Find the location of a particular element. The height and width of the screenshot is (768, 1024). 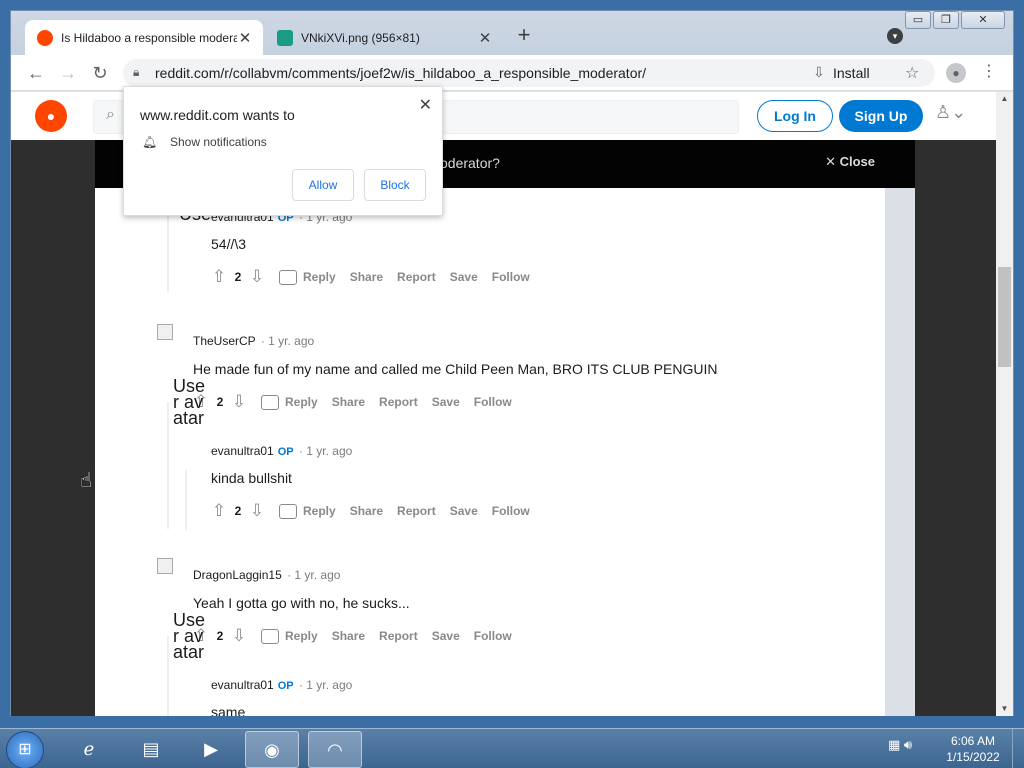

forward-icon: → is located at coordinates (68, 73).